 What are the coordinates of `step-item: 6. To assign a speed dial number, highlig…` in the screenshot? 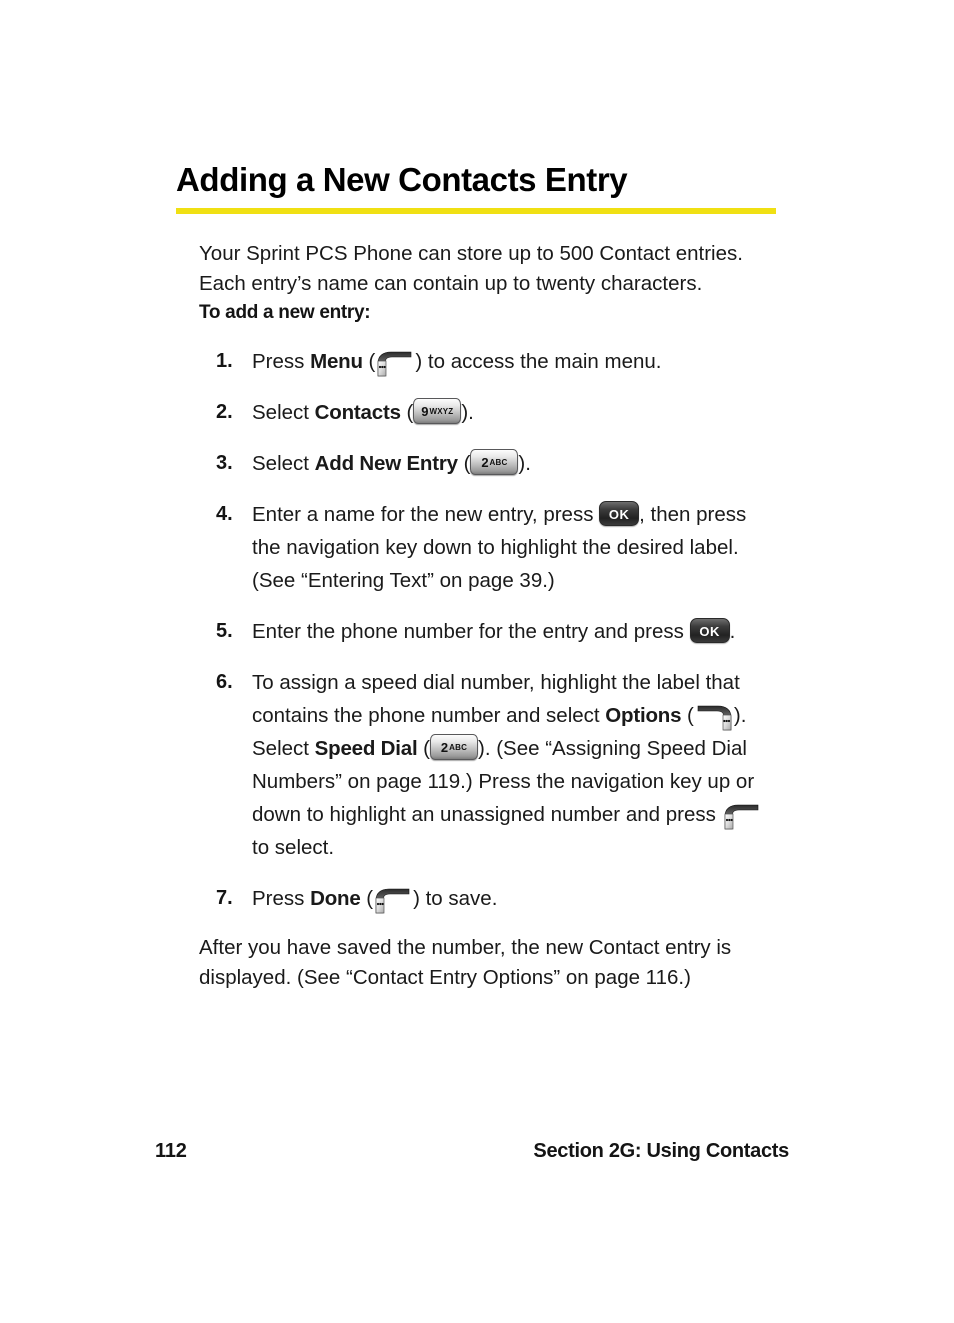 It's located at (488, 765).